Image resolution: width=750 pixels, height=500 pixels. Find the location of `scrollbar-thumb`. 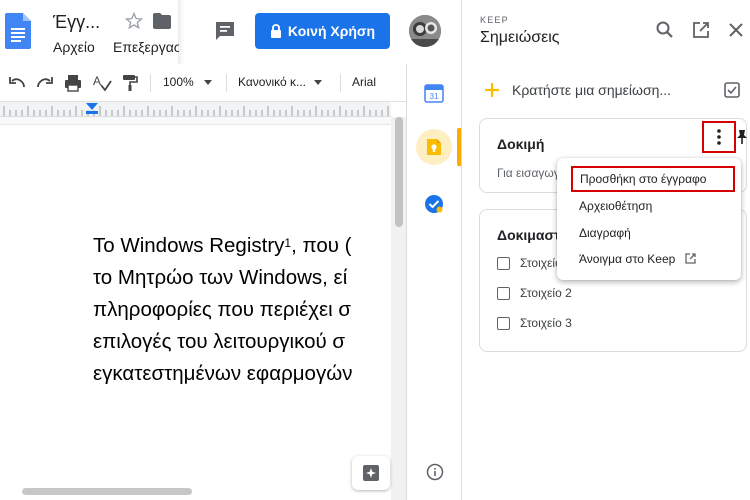

scrollbar-thumb is located at coordinates (399, 172).